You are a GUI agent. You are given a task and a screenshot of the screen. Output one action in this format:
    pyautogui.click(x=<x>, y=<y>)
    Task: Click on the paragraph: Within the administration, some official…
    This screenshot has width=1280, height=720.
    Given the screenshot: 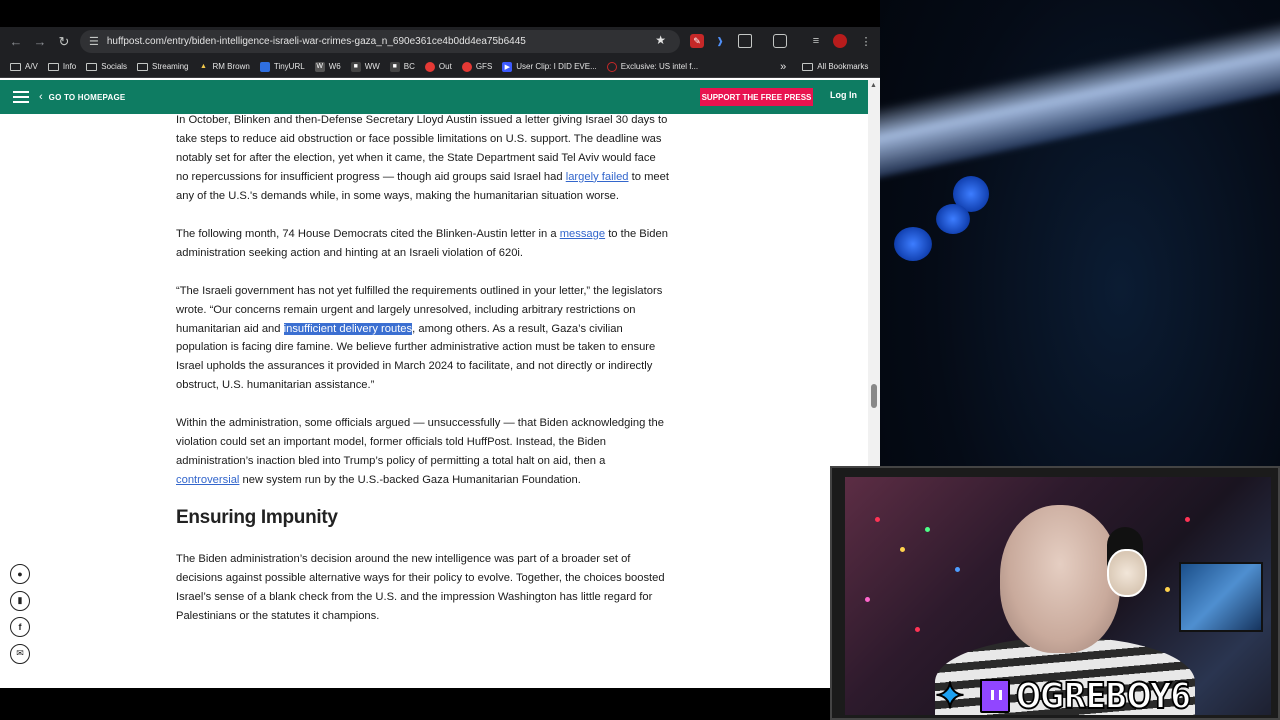 What is the action you would take?
    pyautogui.click(x=420, y=452)
    